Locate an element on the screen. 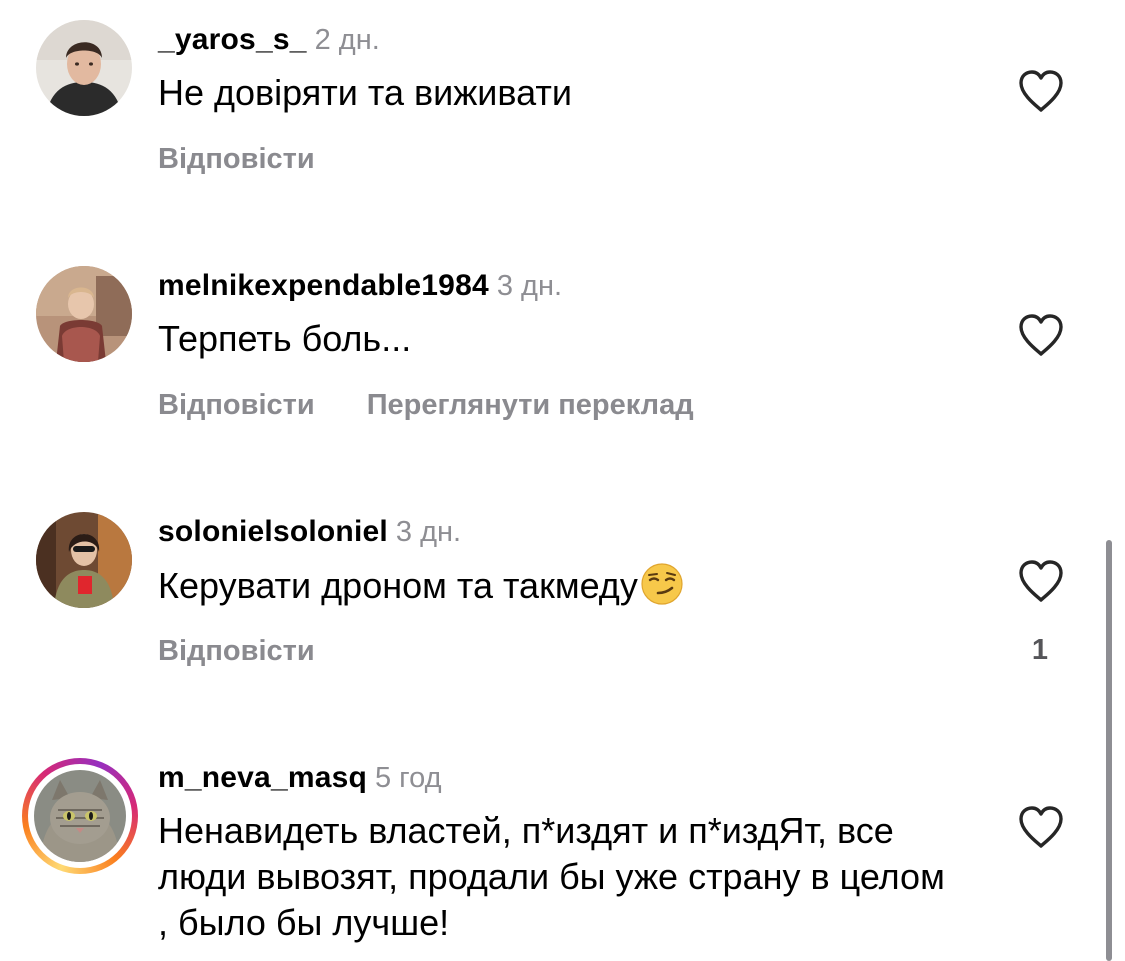  comment-meta: _yaros_s_ 2 дн. is located at coordinates (269, 40).